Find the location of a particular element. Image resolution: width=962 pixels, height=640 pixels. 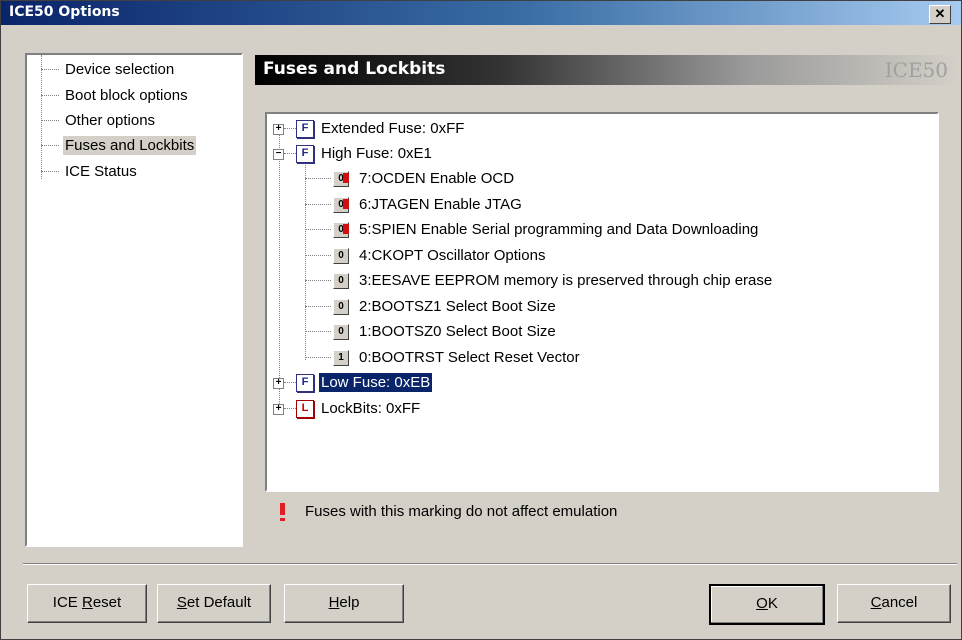

tree-line is located at coordinates (279, 268).